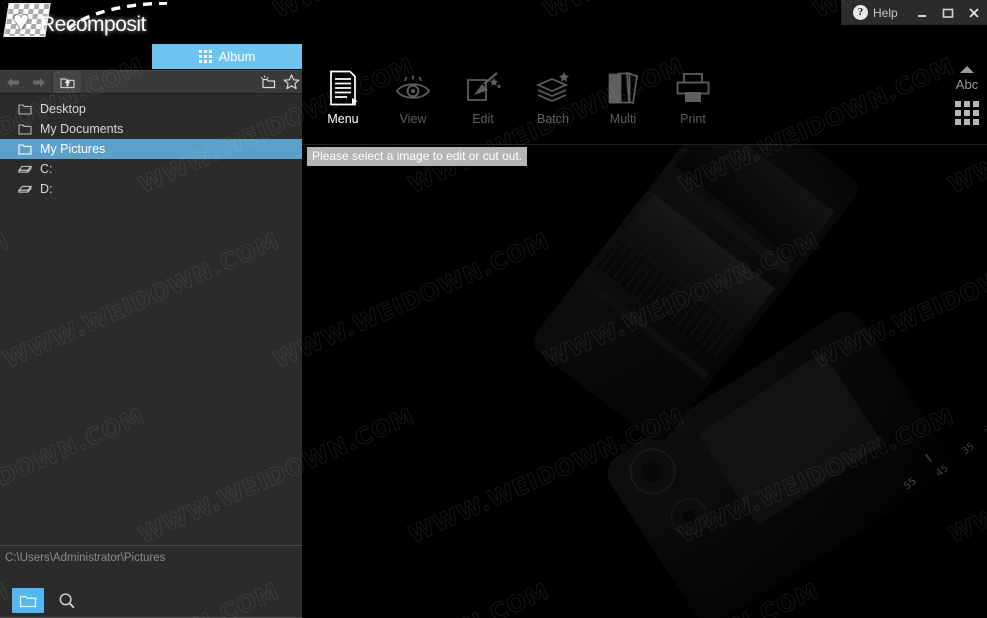 Image resolution: width=987 pixels, height=618 pixels. What do you see at coordinates (413, 87) in the screenshot?
I see `eye-icon` at bounding box center [413, 87].